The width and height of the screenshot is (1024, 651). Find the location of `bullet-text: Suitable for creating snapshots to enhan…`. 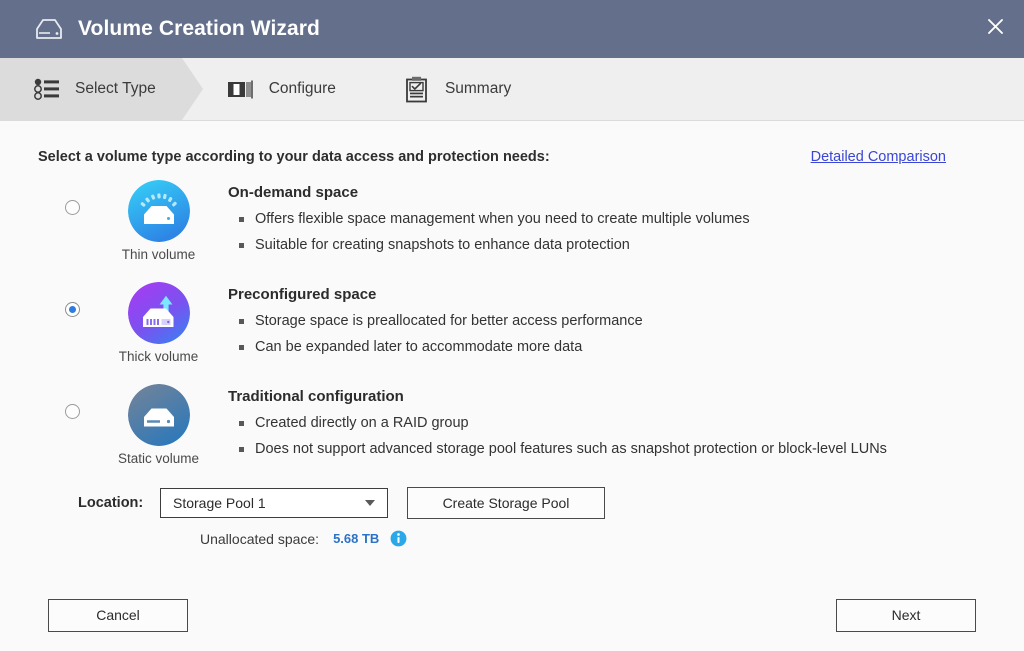

bullet-text: Suitable for creating snapshots to enhan… is located at coordinates (442, 245).